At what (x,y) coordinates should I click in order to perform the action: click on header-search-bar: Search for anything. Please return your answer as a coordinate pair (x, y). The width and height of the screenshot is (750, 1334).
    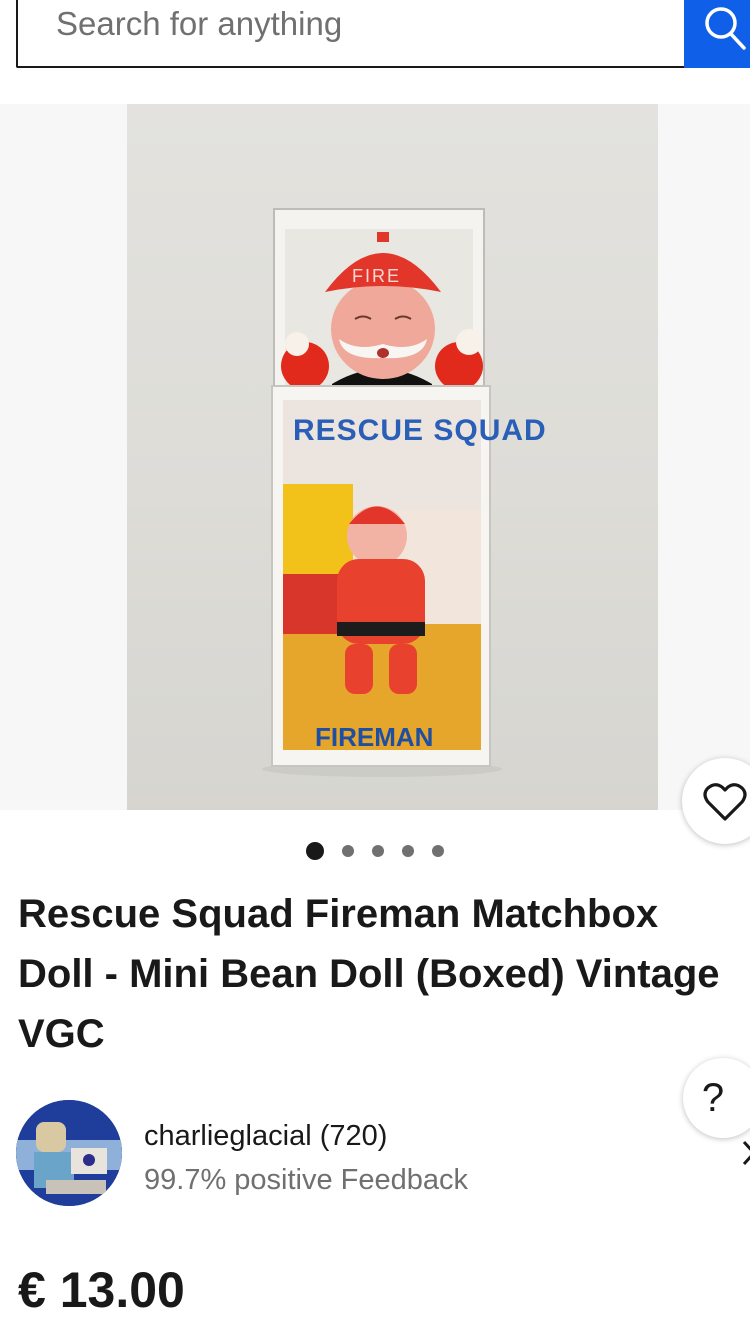
    Looking at the image, I should click on (375, 52).